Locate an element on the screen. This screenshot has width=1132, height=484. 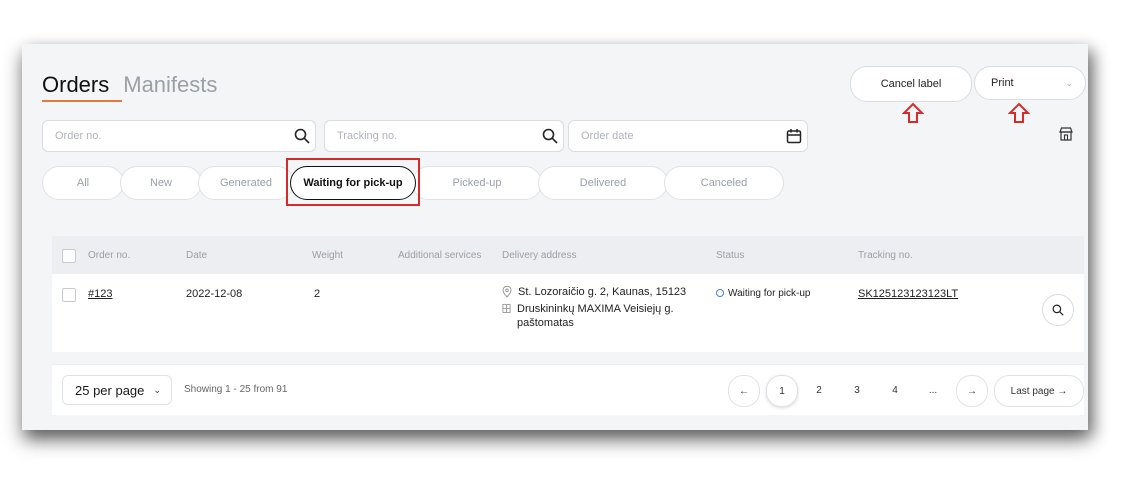
tracking-no-search-field is located at coordinates (444, 136).